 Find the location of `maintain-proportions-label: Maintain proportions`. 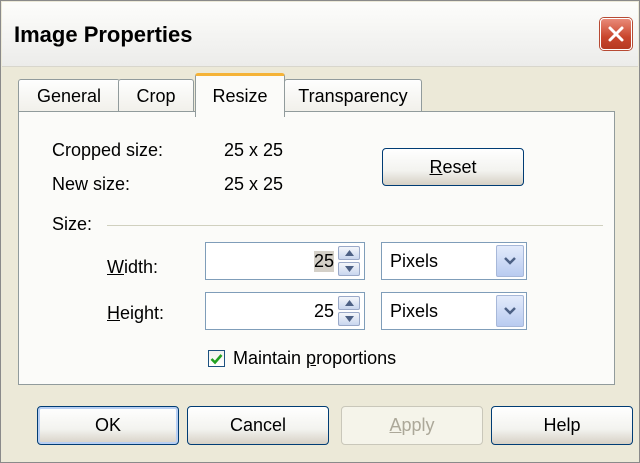

maintain-proportions-label: Maintain proportions is located at coordinates (314, 358).